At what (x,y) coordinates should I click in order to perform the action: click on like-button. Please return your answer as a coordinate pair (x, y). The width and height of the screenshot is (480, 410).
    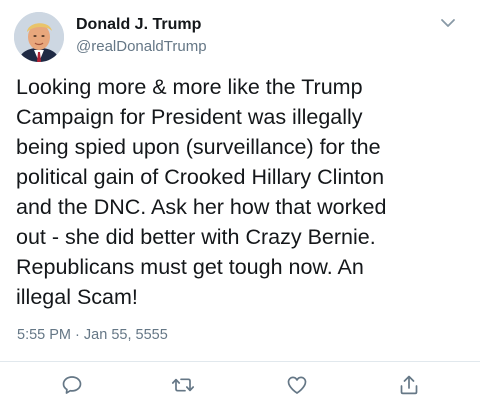
    Looking at the image, I should click on (297, 385).